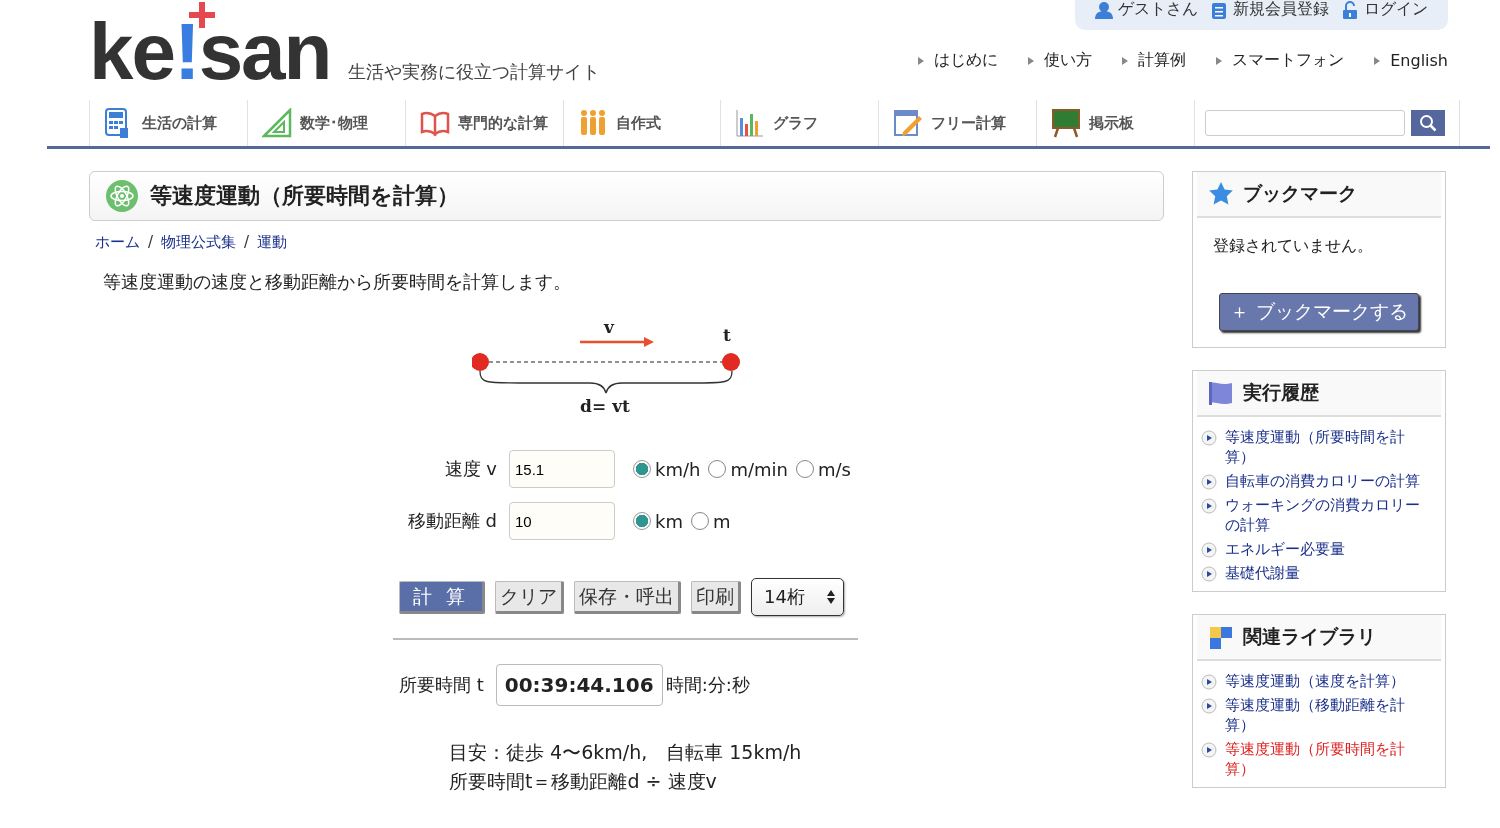  I want to click on up-down-arrows-icon, so click(830, 597).